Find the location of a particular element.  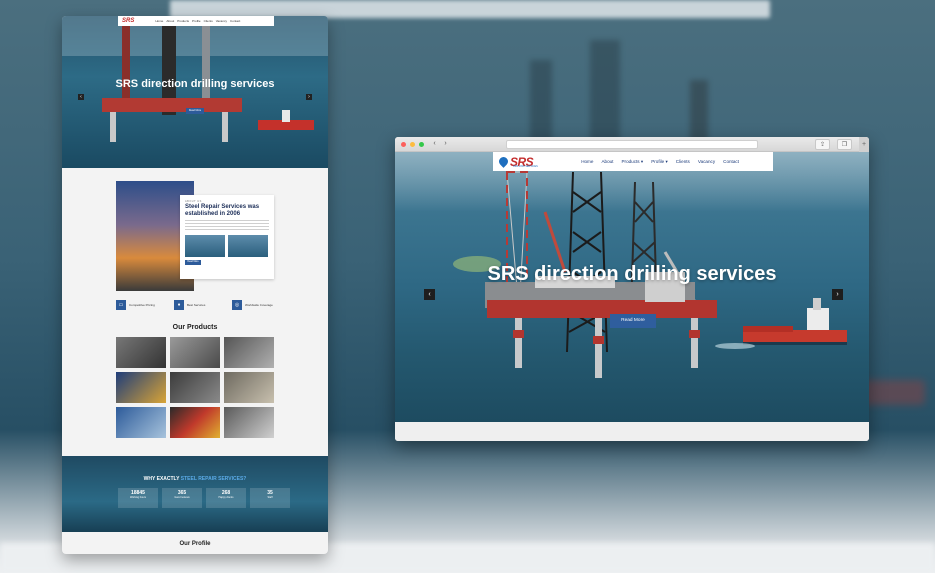

preview-about-text-lines is located at coordinates (227, 226).